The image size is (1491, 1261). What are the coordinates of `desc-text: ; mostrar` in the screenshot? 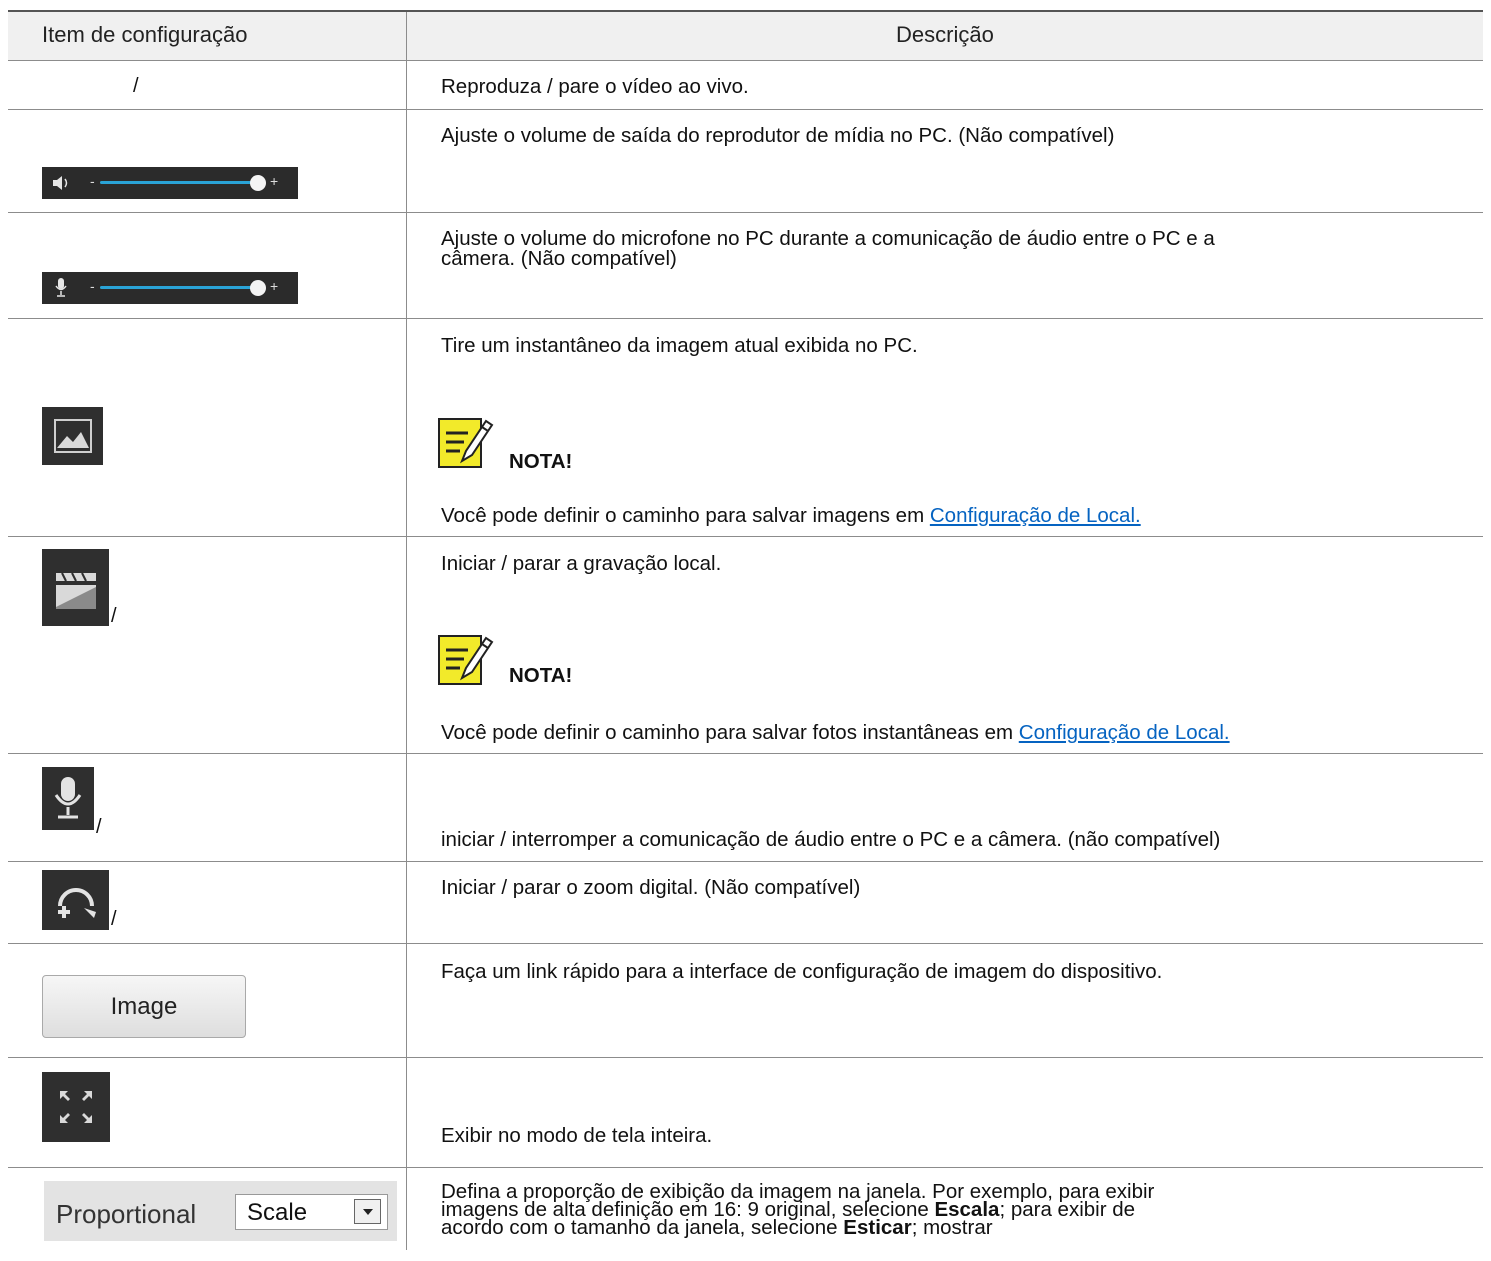 It's located at (952, 1227).